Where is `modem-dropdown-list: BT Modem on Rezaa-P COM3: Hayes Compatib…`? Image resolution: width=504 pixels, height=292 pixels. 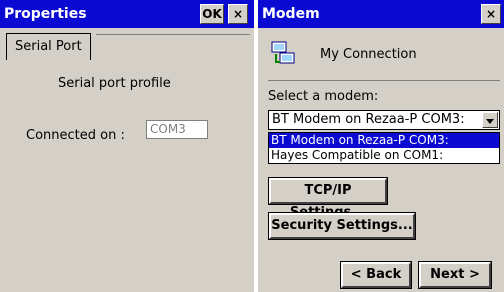
modem-dropdown-list: BT Modem on Rezaa-P COM3: Hayes Compatib… is located at coordinates (384, 148).